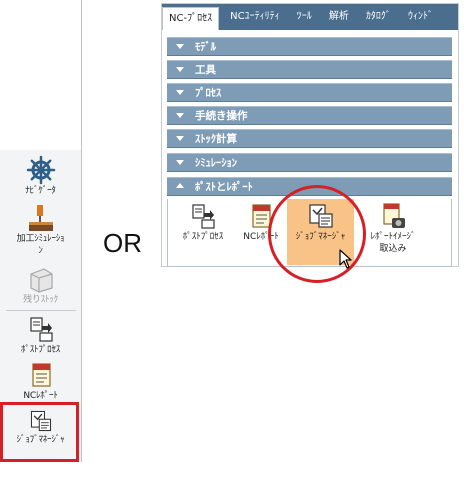  What do you see at coordinates (41, 375) in the screenshot?
I see `nc-report-icon` at bounding box center [41, 375].